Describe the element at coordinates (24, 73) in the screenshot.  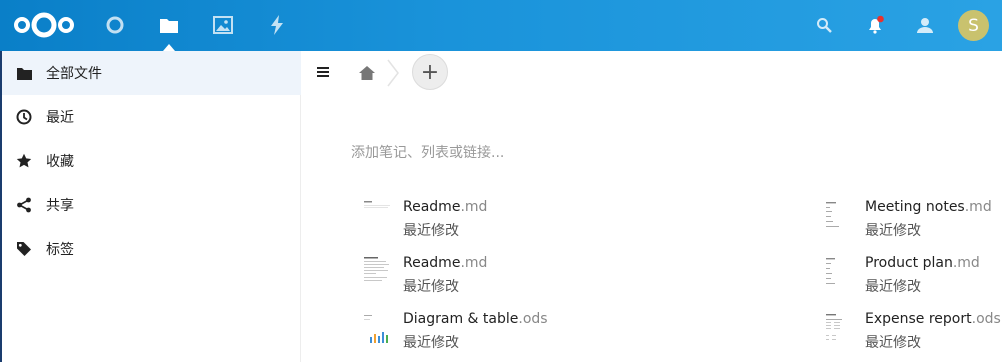
I see `folder-icon` at that location.